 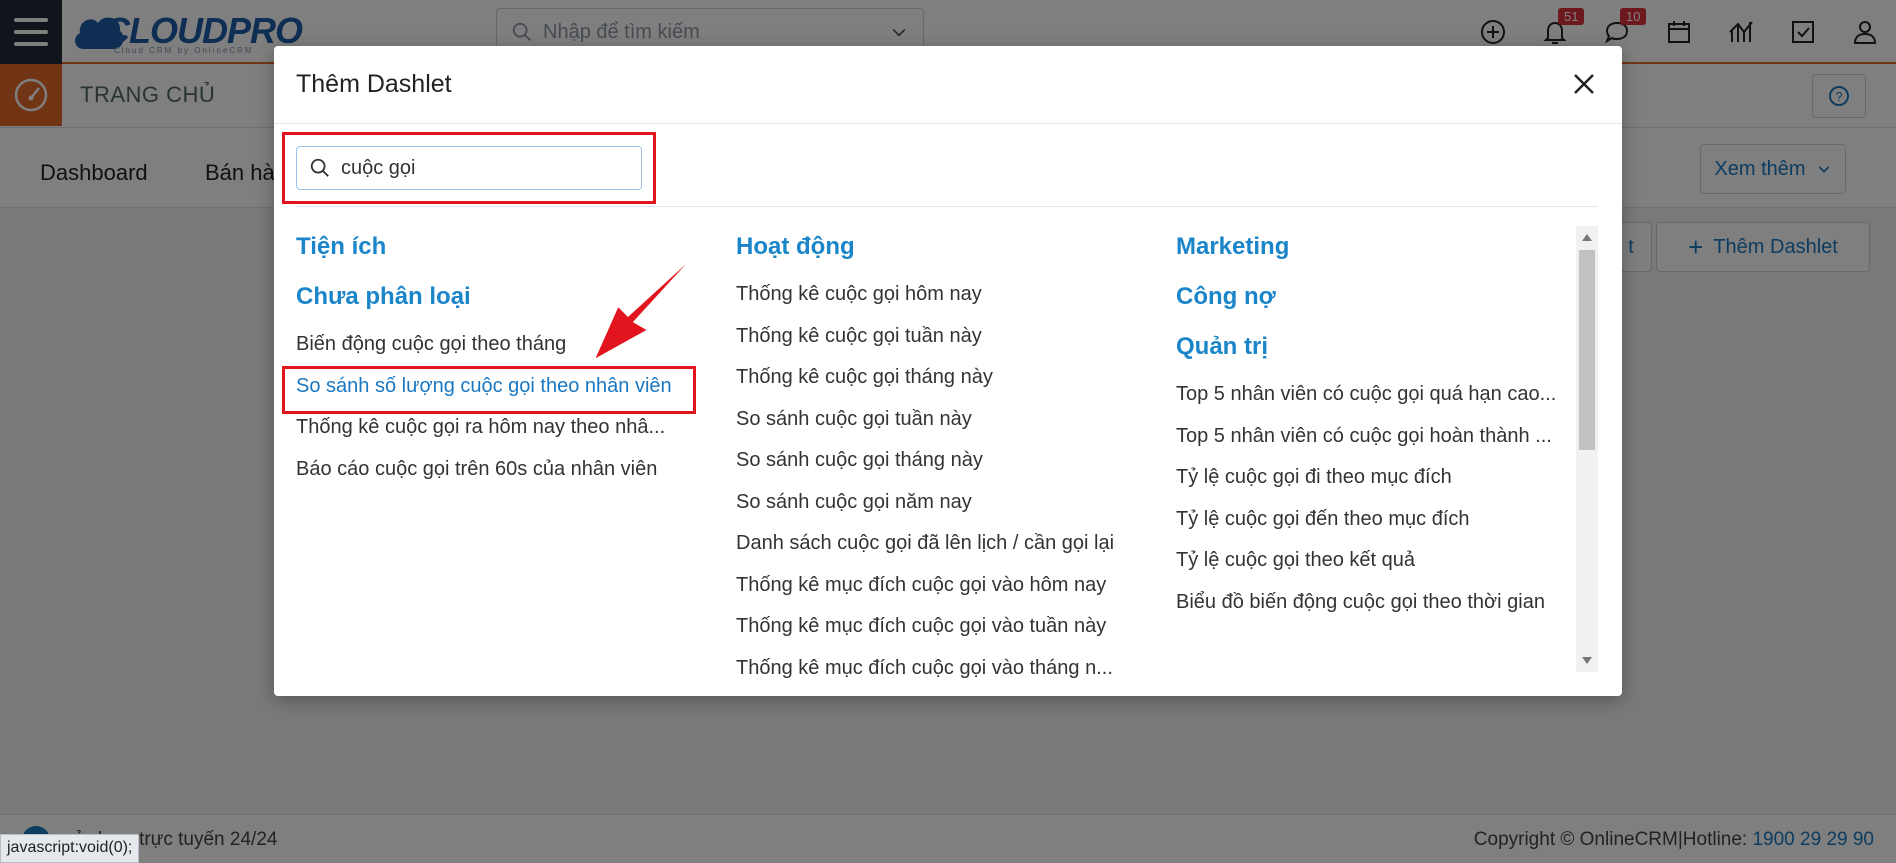 I want to click on dashlet-search-input, so click(x=481, y=168).